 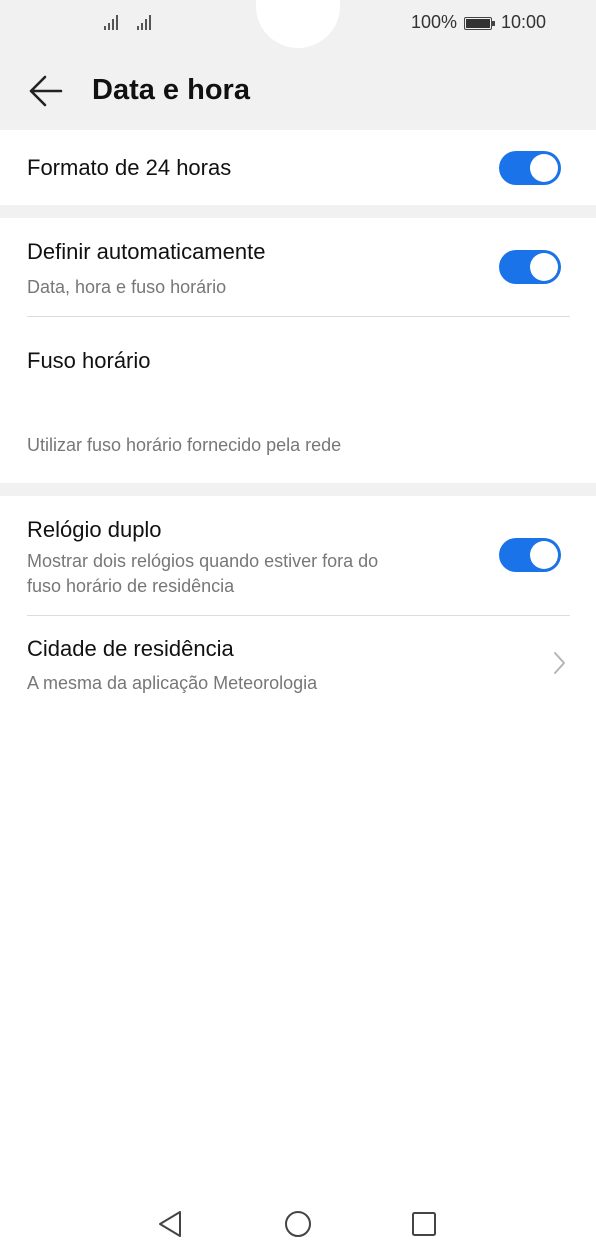 What do you see at coordinates (434, 22) in the screenshot?
I see `battery-percentage: 100%` at bounding box center [434, 22].